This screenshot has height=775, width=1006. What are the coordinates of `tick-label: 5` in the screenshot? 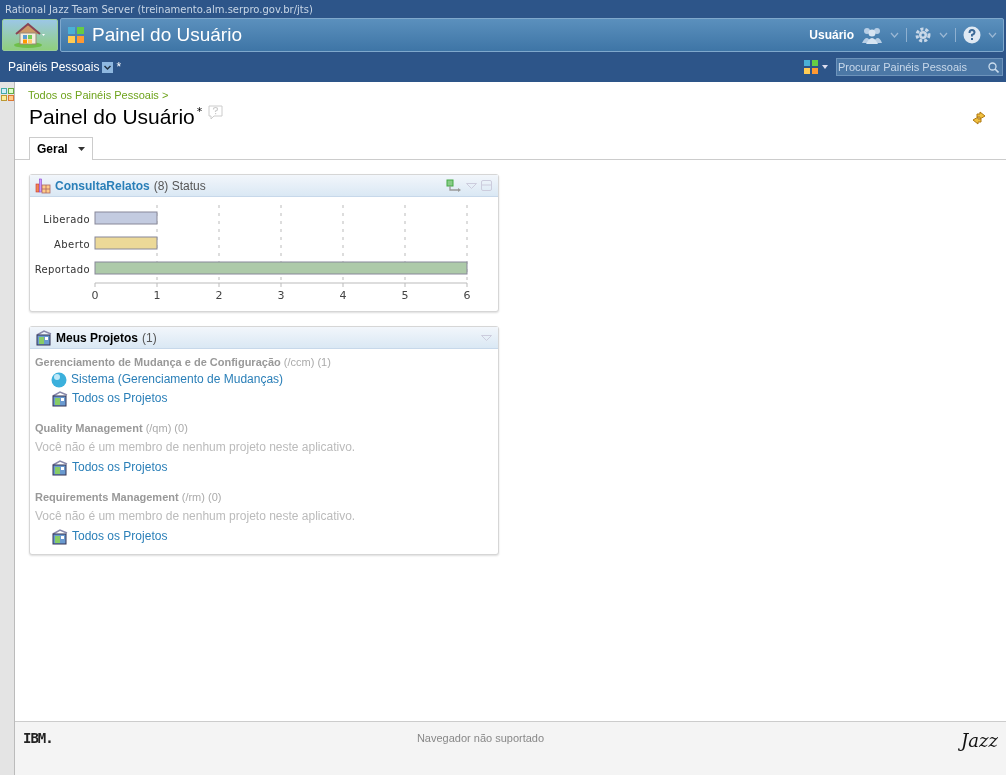 It's located at (405, 295).